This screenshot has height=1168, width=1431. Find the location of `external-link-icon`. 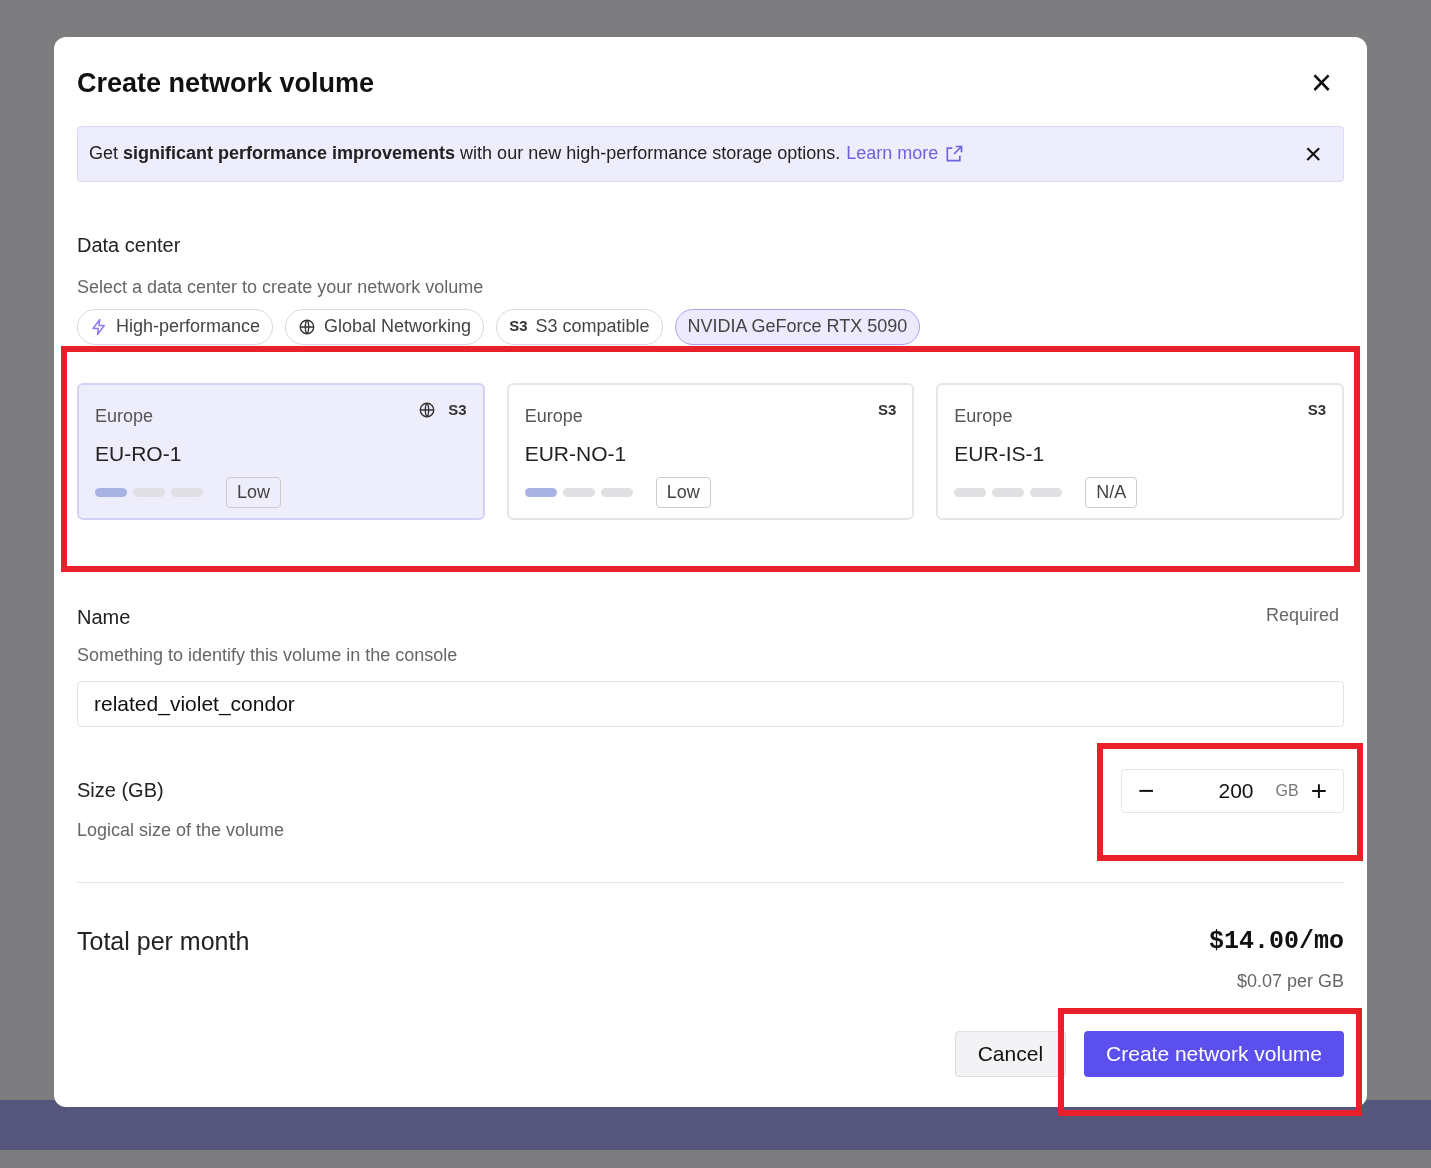

external-link-icon is located at coordinates (954, 153).